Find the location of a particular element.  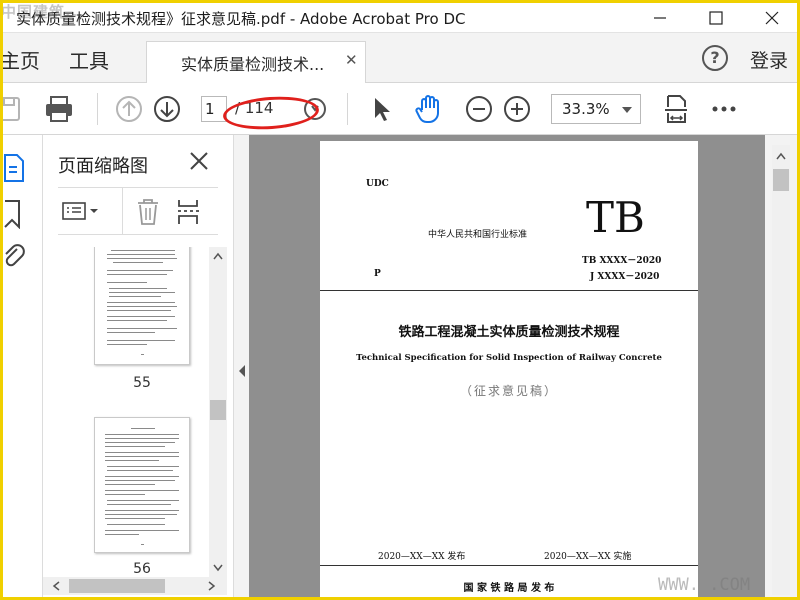

panel-divider is located at coordinates (122, 211).